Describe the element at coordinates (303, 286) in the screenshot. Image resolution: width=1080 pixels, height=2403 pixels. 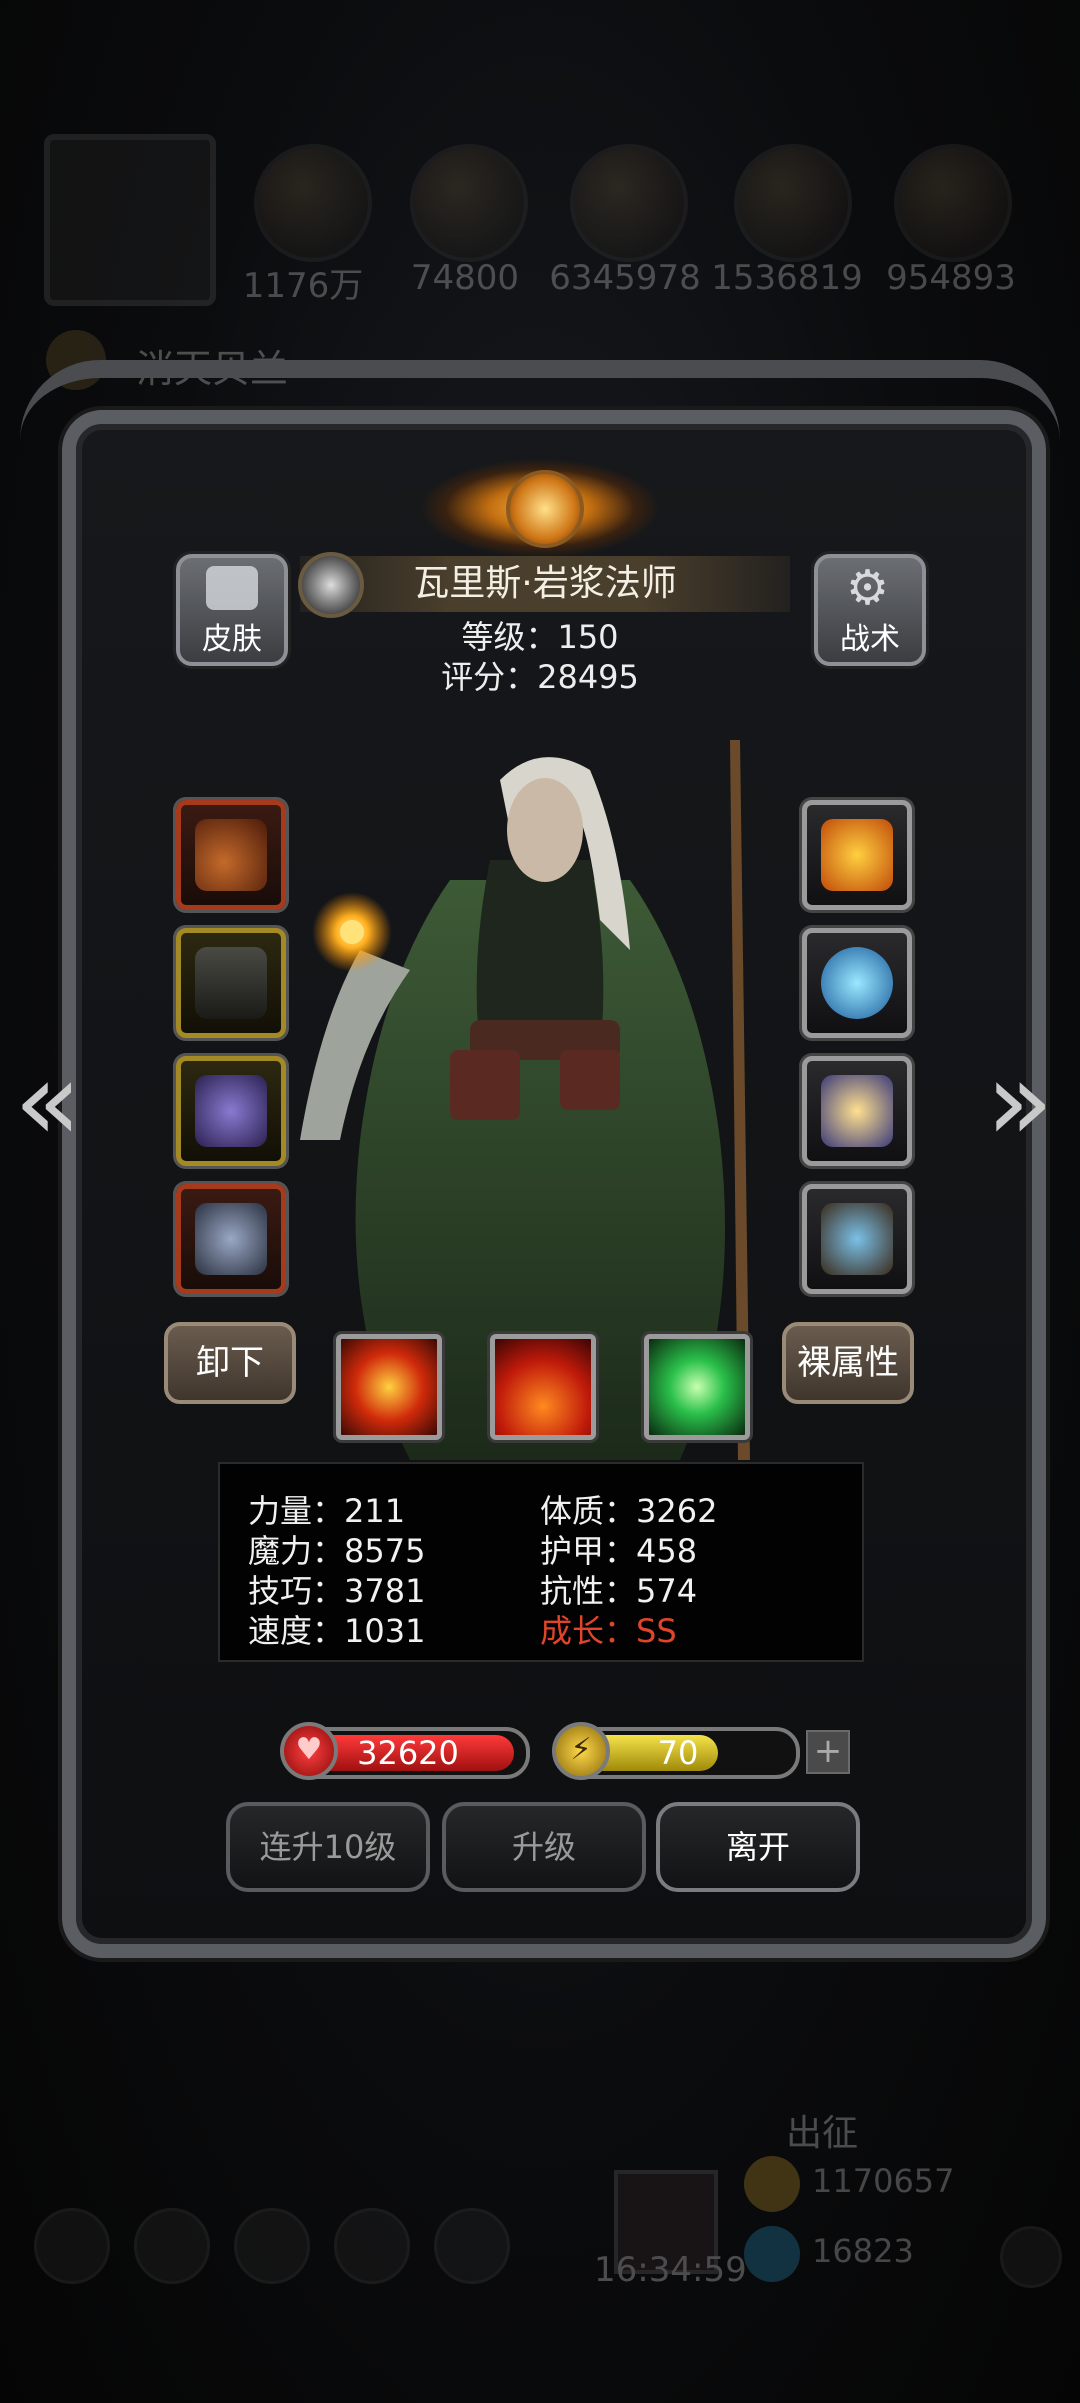
I see `resource-value: 1176万` at that location.